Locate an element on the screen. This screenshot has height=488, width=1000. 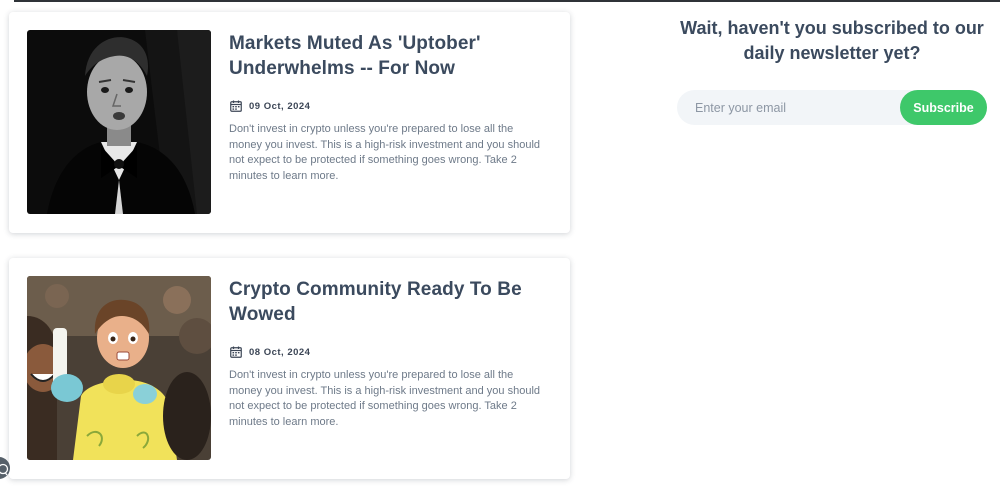
post-date: 08 Oct, 2024 is located at coordinates (280, 352).